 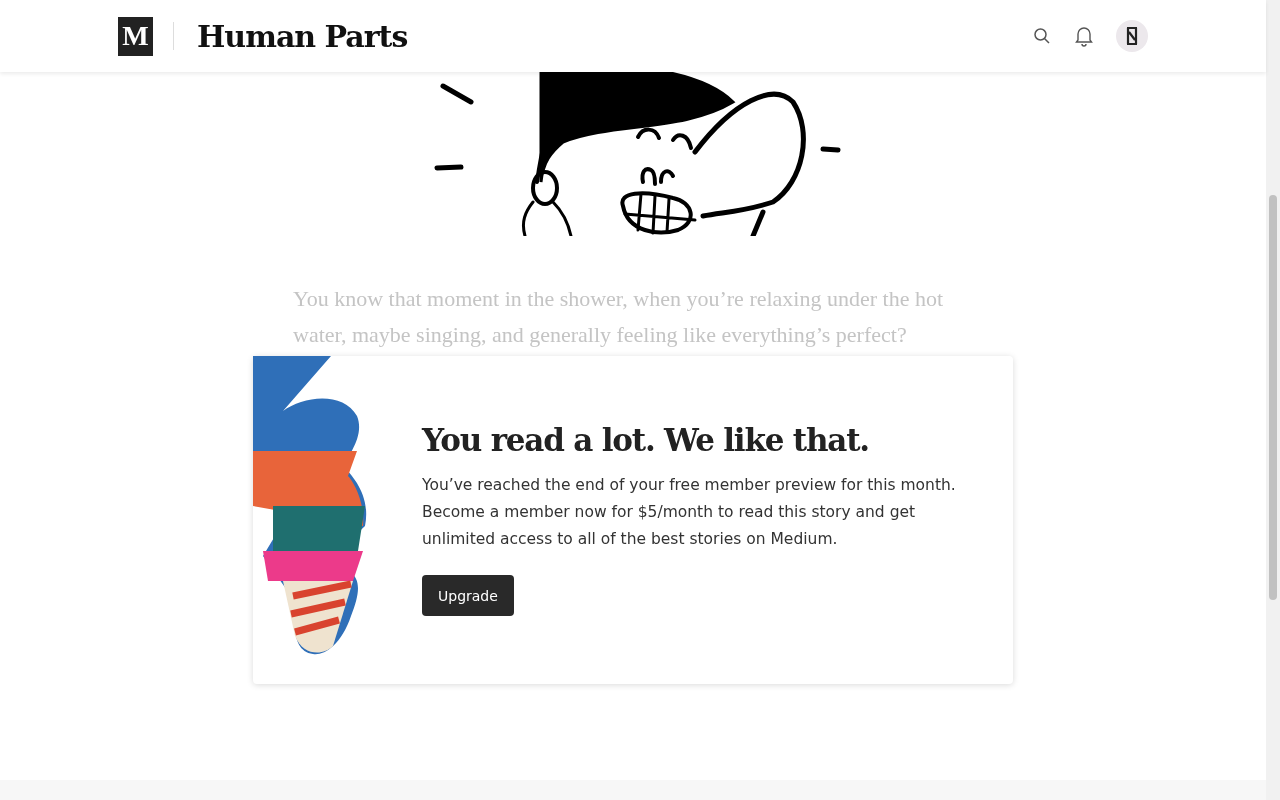 What do you see at coordinates (619, 317) in the screenshot?
I see `article-intro: You know that moment in the shower, when you’re relaxing under the hot water, maybe singing, and generally feeling like everything’s perfect?` at bounding box center [619, 317].